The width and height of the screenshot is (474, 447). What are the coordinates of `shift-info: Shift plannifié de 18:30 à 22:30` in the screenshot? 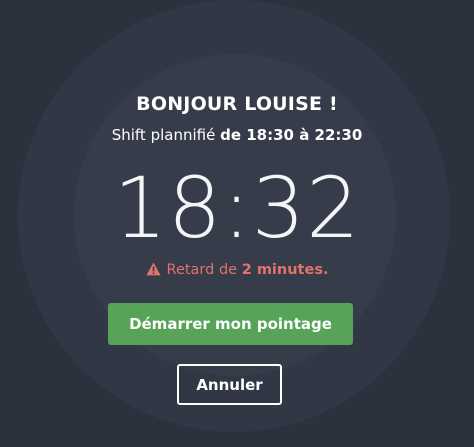 It's located at (237, 135).